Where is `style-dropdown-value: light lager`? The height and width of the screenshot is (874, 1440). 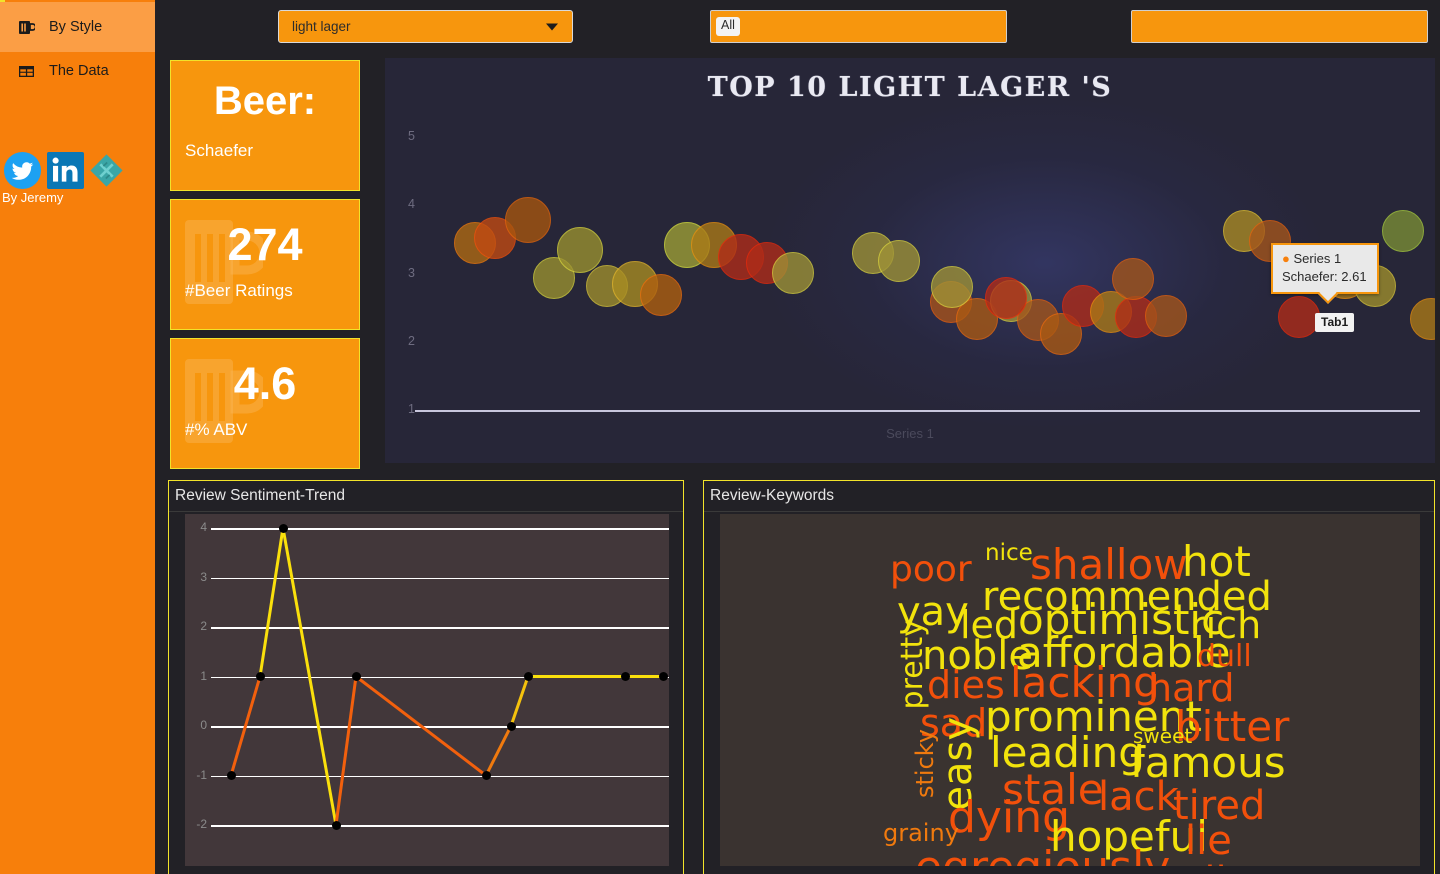 style-dropdown-value: light lager is located at coordinates (321, 26).